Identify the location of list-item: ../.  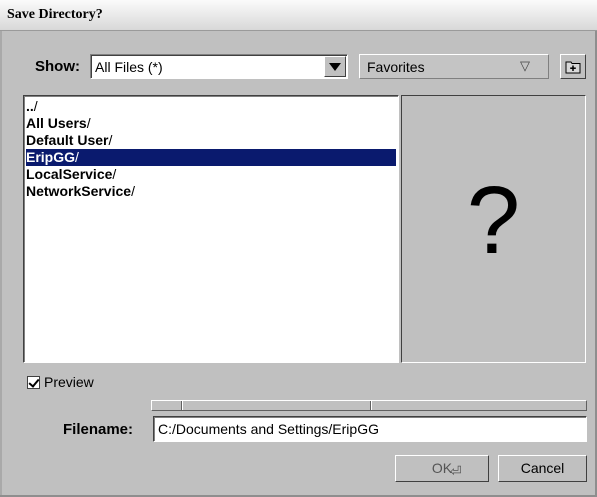
(211, 106).